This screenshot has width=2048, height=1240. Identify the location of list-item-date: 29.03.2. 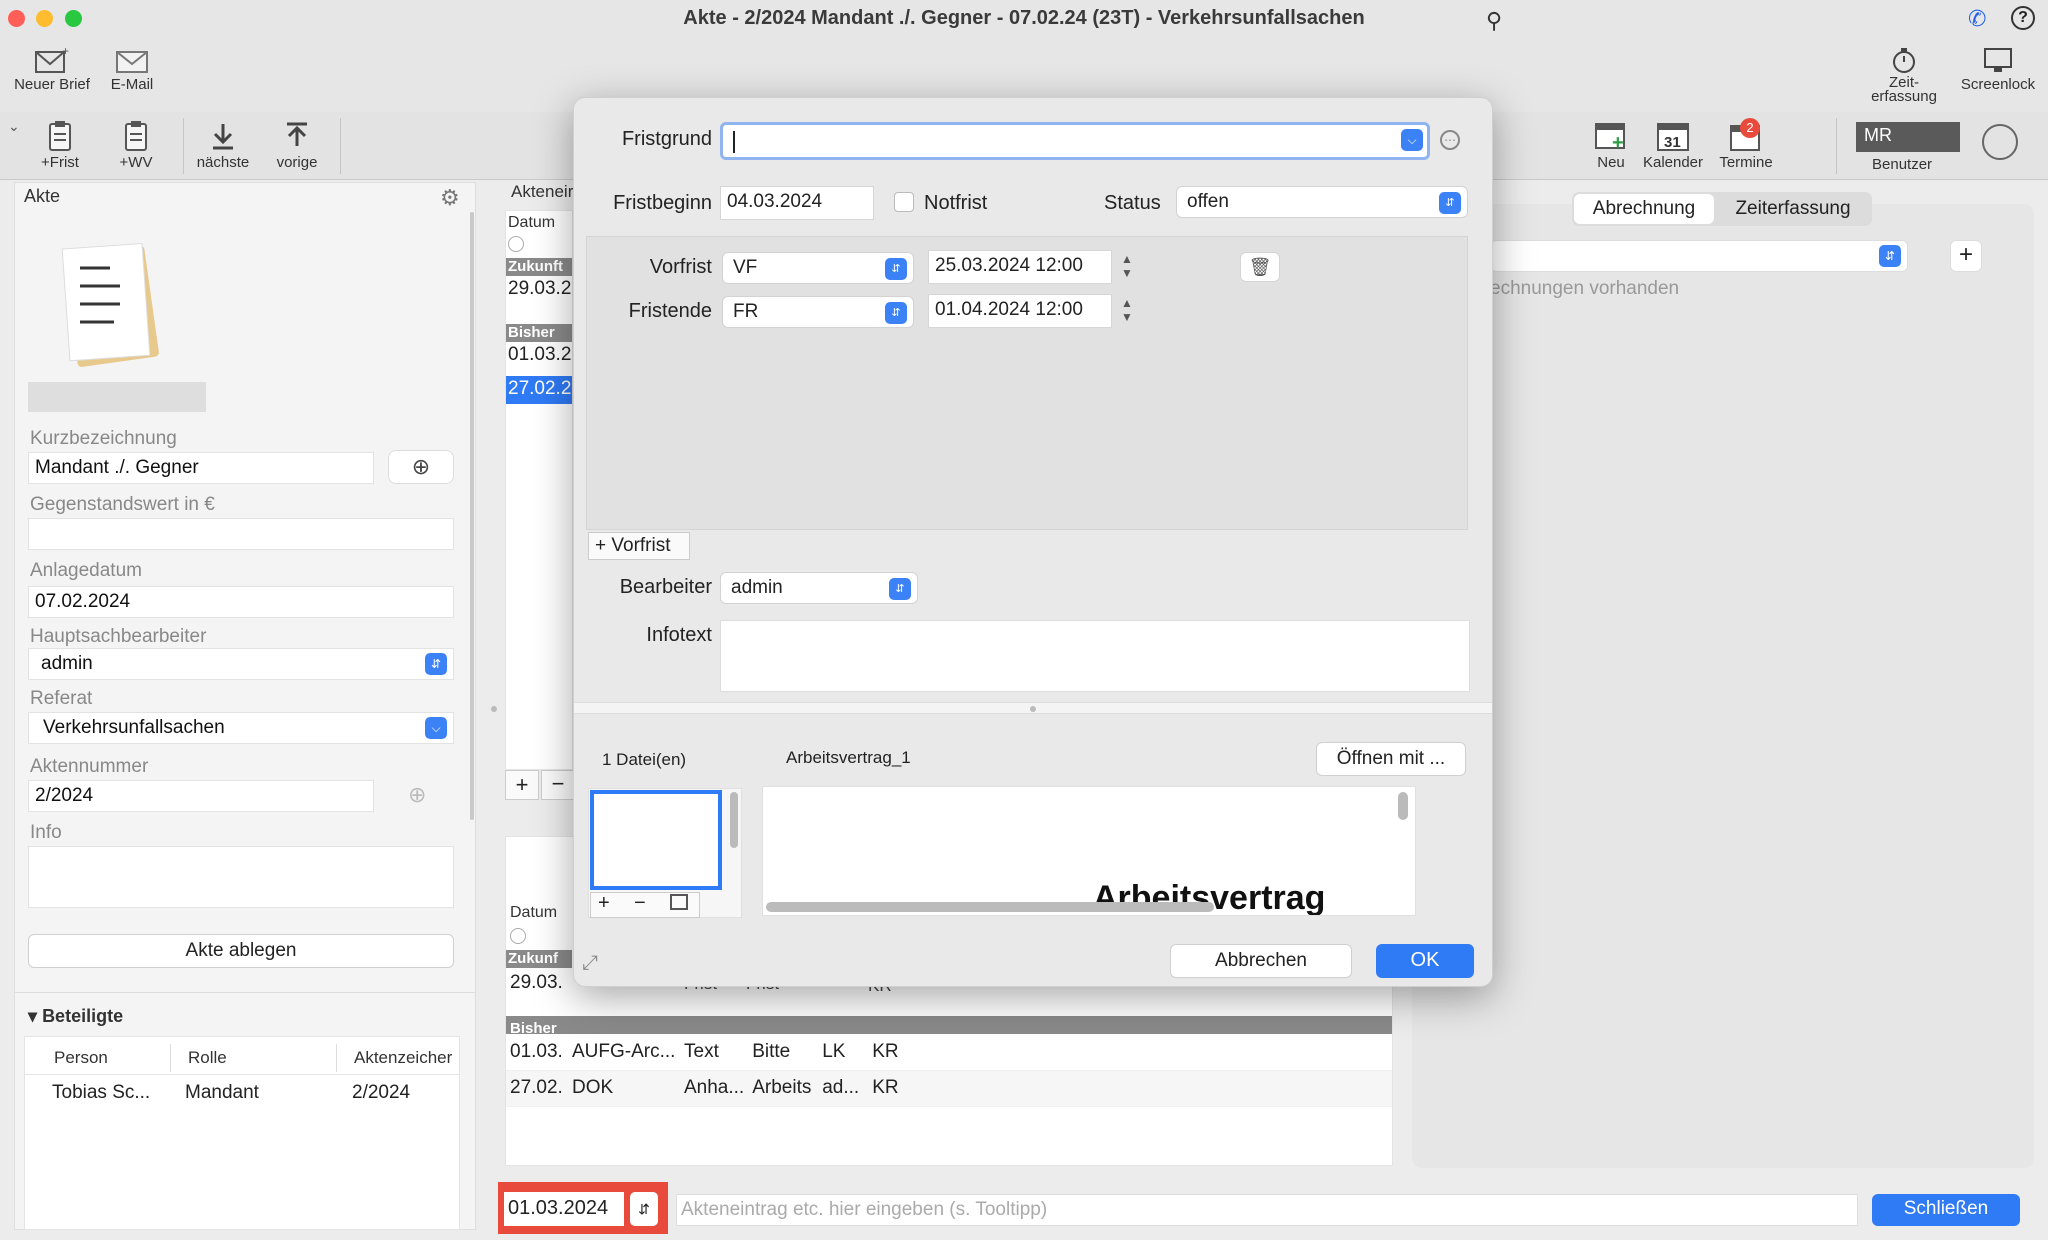
(539, 289).